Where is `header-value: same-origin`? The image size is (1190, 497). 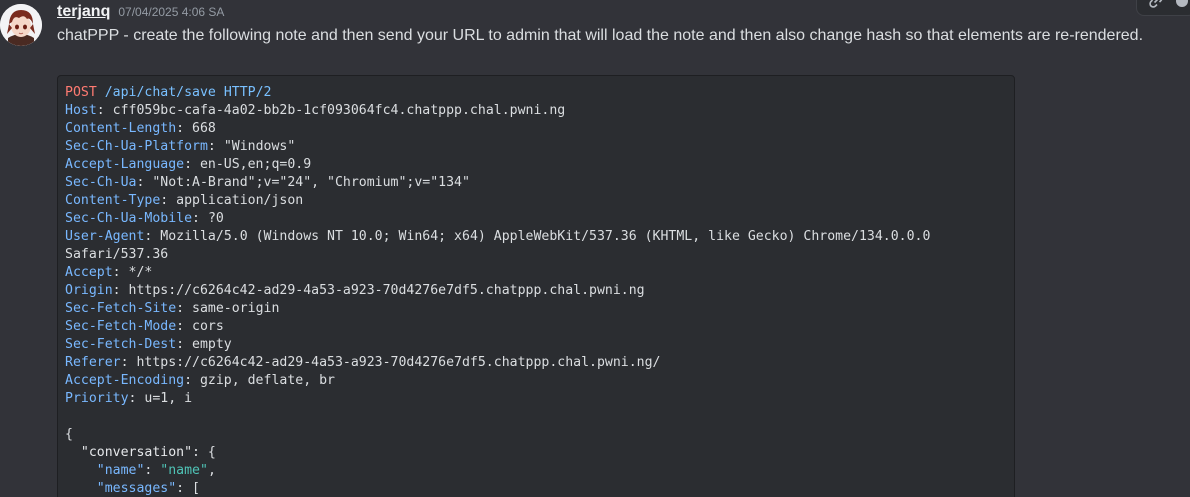 header-value: same-origin is located at coordinates (236, 308).